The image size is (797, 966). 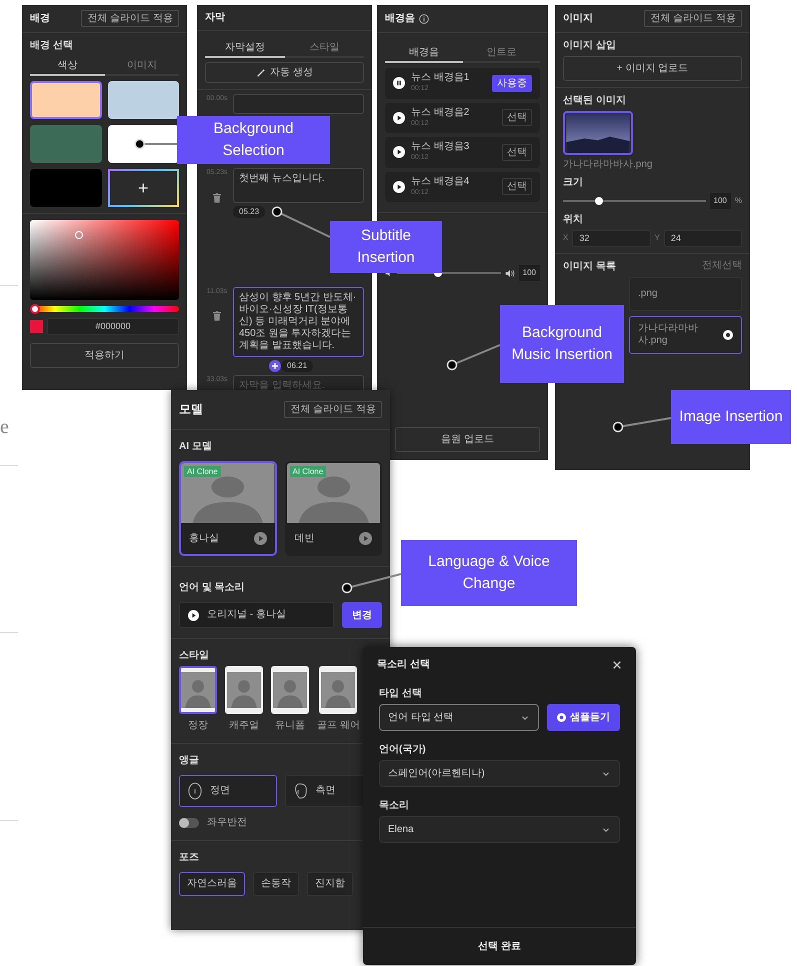 What do you see at coordinates (297, 366) in the screenshot?
I see `time-marker: 06.21` at bounding box center [297, 366].